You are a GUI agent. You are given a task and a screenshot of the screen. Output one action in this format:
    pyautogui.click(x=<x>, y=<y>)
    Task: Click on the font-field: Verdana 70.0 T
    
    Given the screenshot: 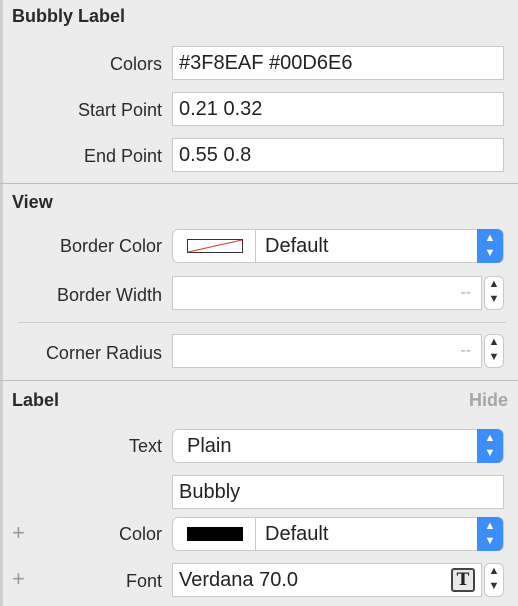 What is the action you would take?
    pyautogui.click(x=327, y=580)
    